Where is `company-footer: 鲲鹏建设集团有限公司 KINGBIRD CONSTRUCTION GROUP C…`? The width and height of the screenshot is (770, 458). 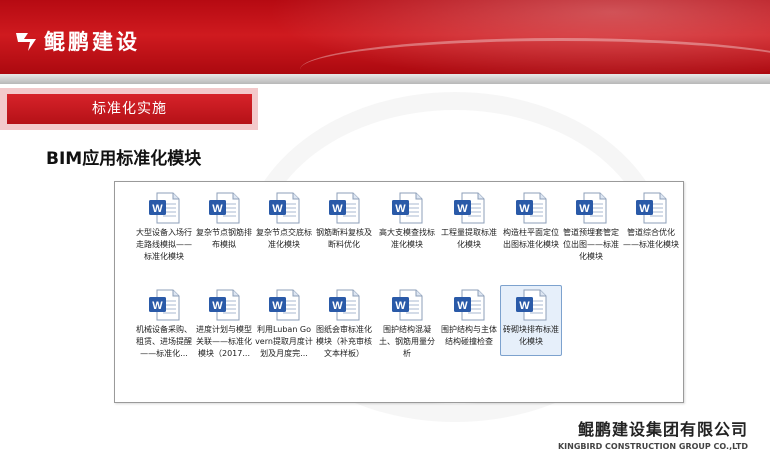
company-footer: 鲲鹏建设集团有限公司 KINGBIRD CONSTRUCTION GROUP C… is located at coordinates (653, 433).